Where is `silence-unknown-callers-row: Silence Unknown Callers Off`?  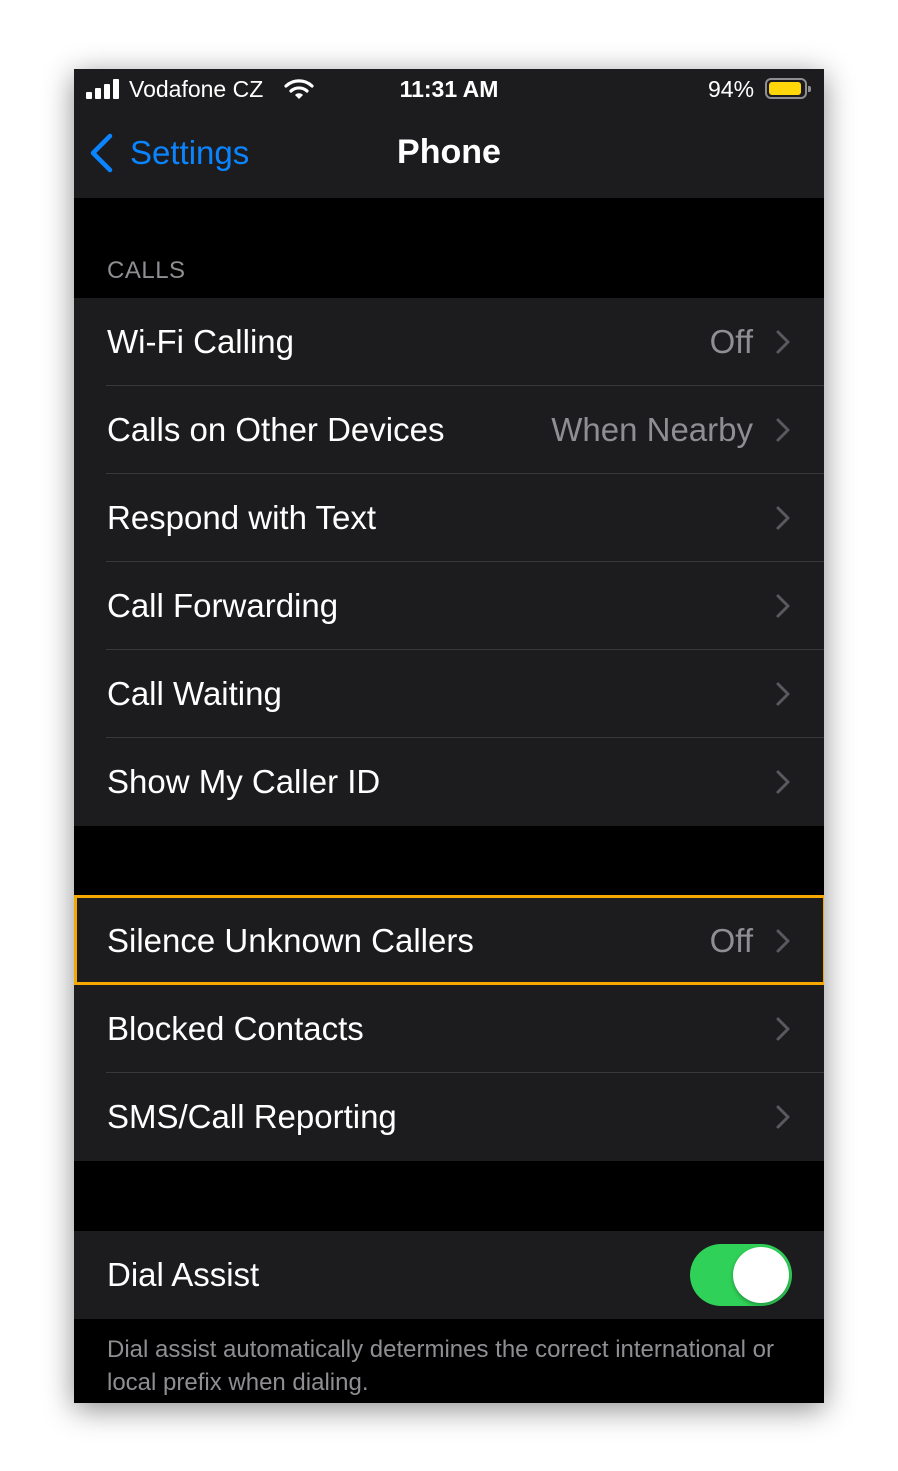
silence-unknown-callers-row: Silence Unknown Callers Off is located at coordinates (449, 941).